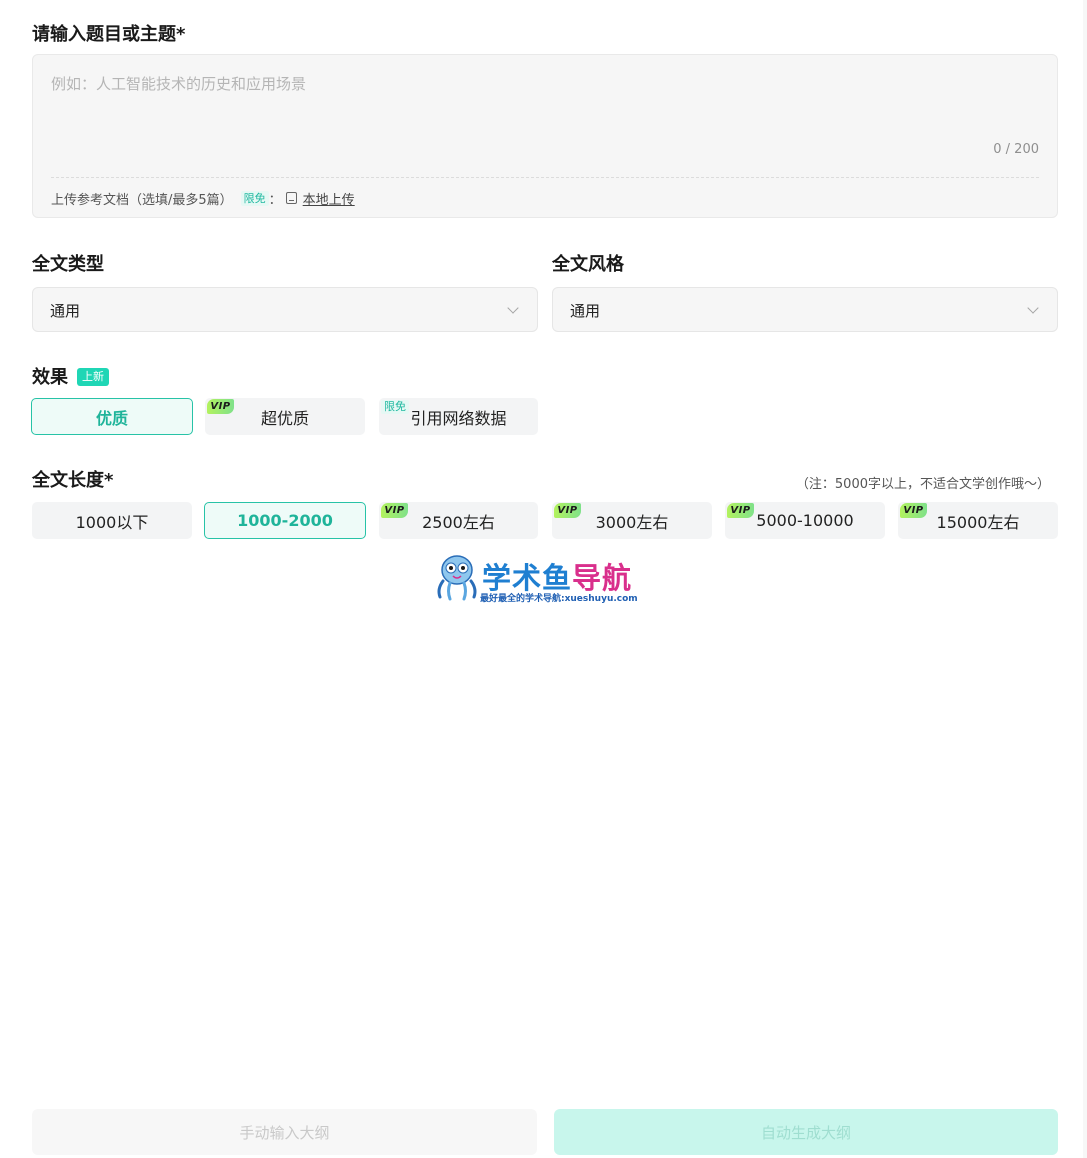 The width and height of the screenshot is (1087, 1158). I want to click on type-select: 通用, so click(285, 309).